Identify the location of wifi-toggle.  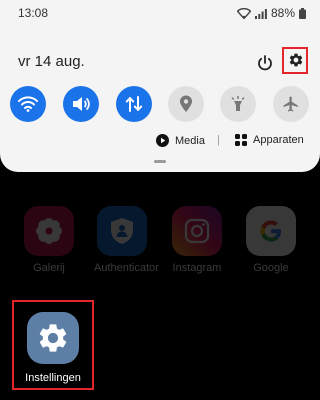
(28, 104).